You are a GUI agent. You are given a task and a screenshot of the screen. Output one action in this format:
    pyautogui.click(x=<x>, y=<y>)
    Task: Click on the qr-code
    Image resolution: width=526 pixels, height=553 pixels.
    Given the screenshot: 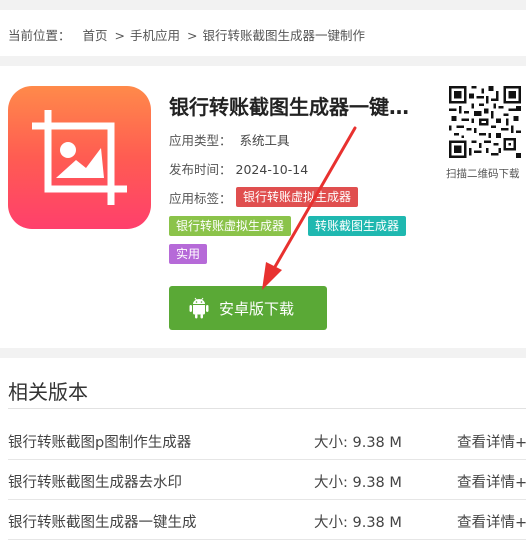 What is the action you would take?
    pyautogui.click(x=485, y=122)
    